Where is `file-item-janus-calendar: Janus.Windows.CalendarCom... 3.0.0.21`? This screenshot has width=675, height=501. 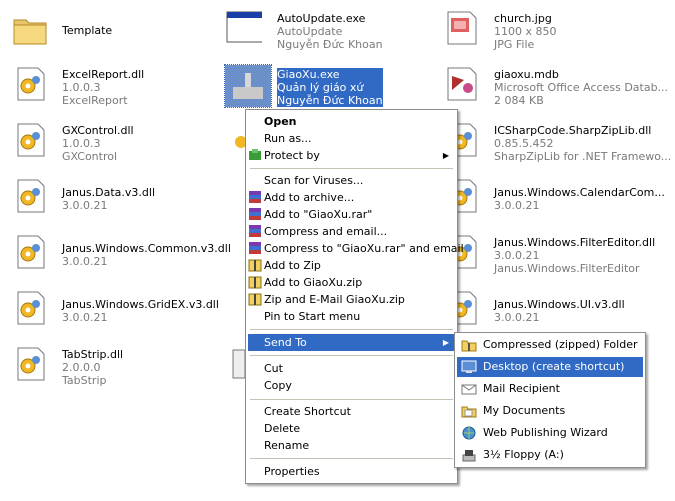
file-item-janus-calendar: Janus.Windows.CalendarCom... 3.0.0.21 is located at coordinates (554, 200).